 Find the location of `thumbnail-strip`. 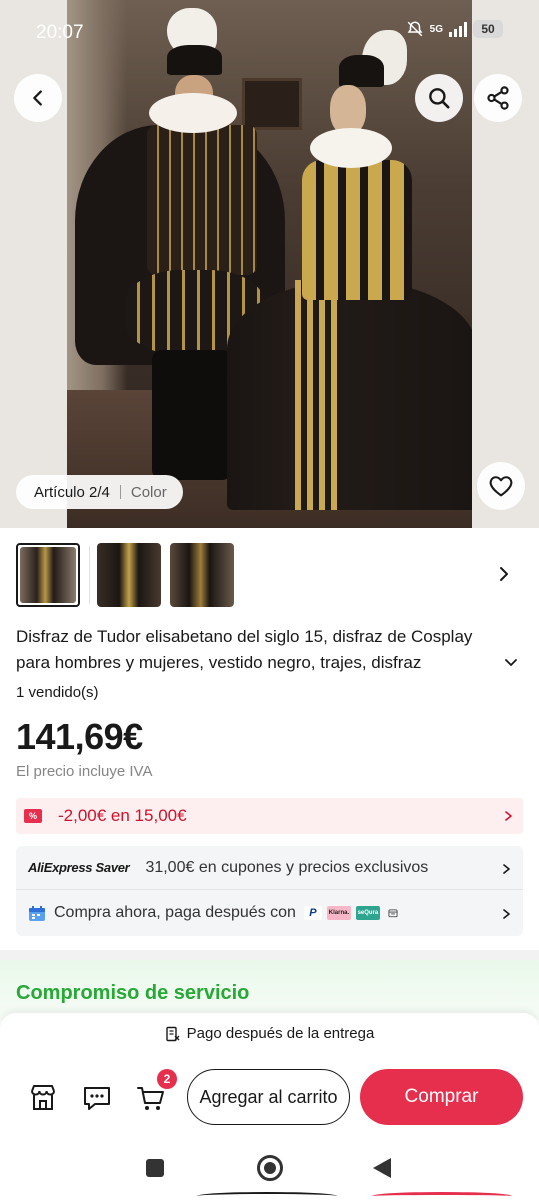

thumbnail-strip is located at coordinates (269, 575).